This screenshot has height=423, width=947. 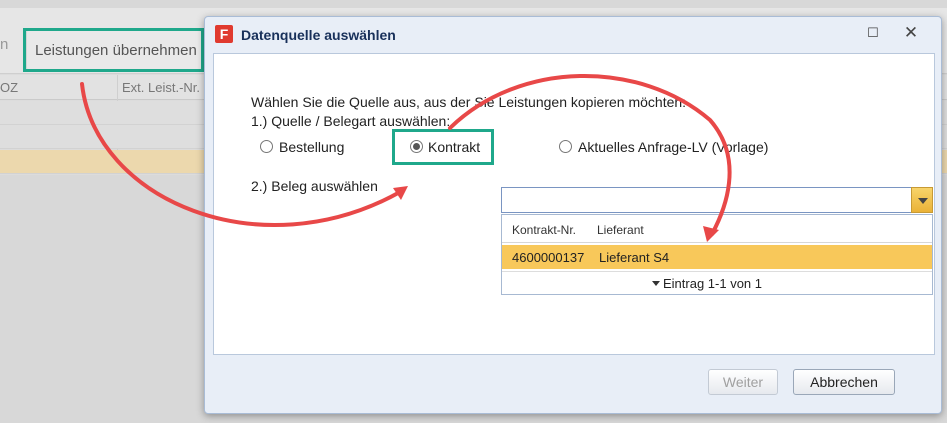 I want to click on dropdown-header-lieferant: Lieferant, so click(x=620, y=230).